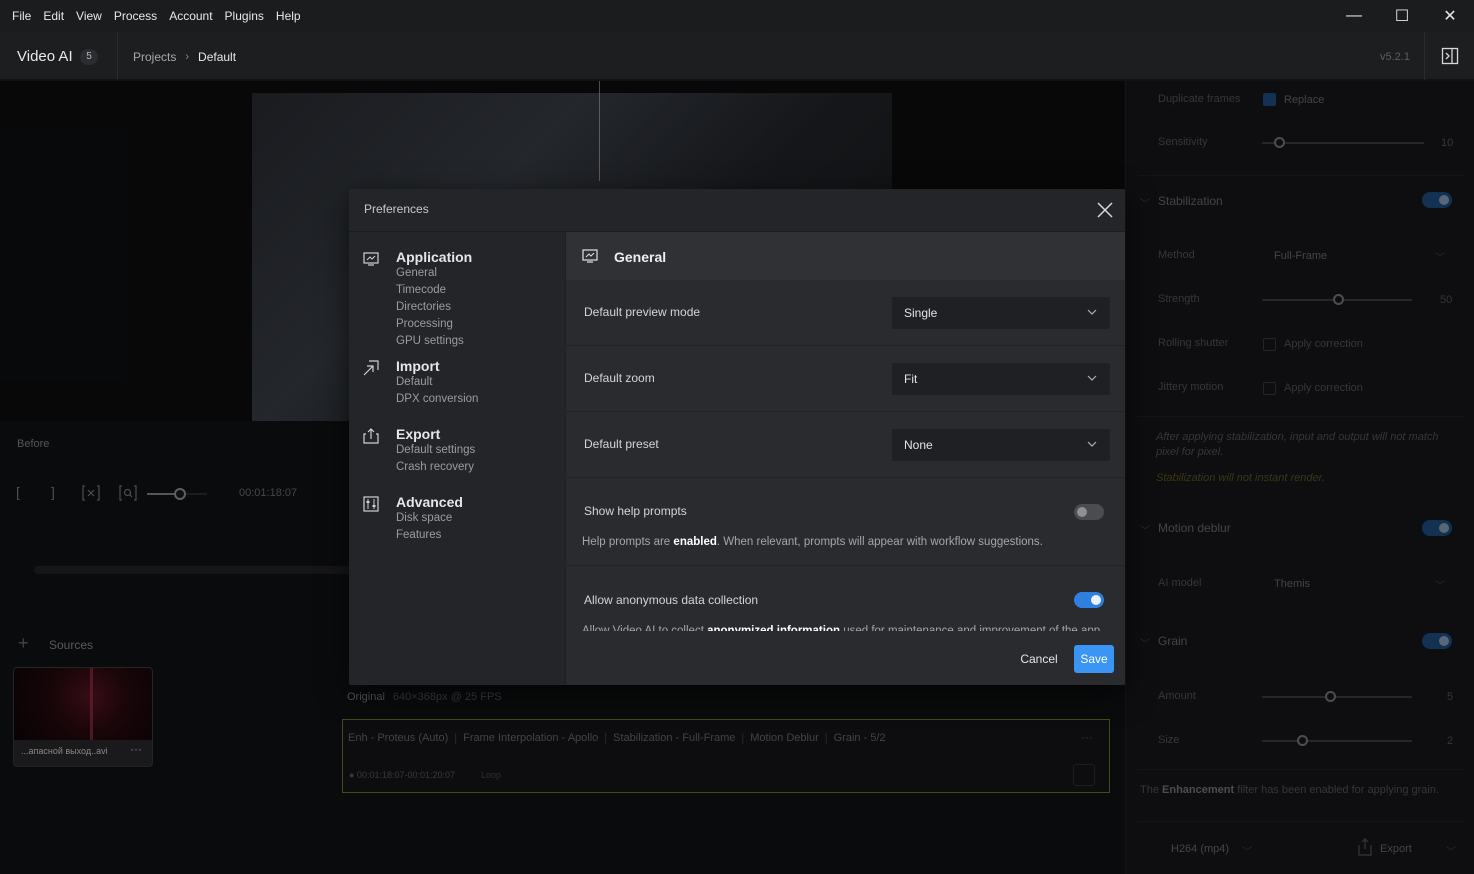 This screenshot has height=874, width=1474. What do you see at coordinates (626, 542) in the screenshot?
I see `help-desc-pre: Help prompts are` at bounding box center [626, 542].